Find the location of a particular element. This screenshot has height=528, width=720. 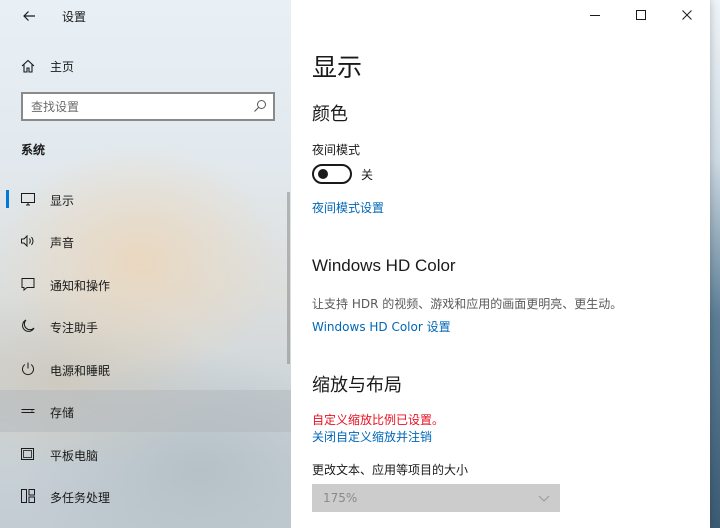

sidebar-item-multitasking: 多任务处理 is located at coordinates (145, 496).